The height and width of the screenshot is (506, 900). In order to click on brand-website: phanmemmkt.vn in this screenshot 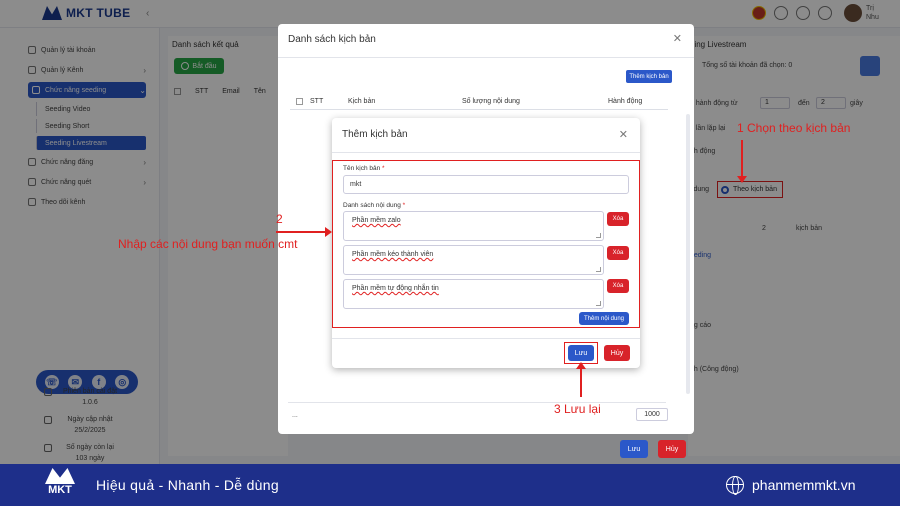, I will do `click(803, 485)`.